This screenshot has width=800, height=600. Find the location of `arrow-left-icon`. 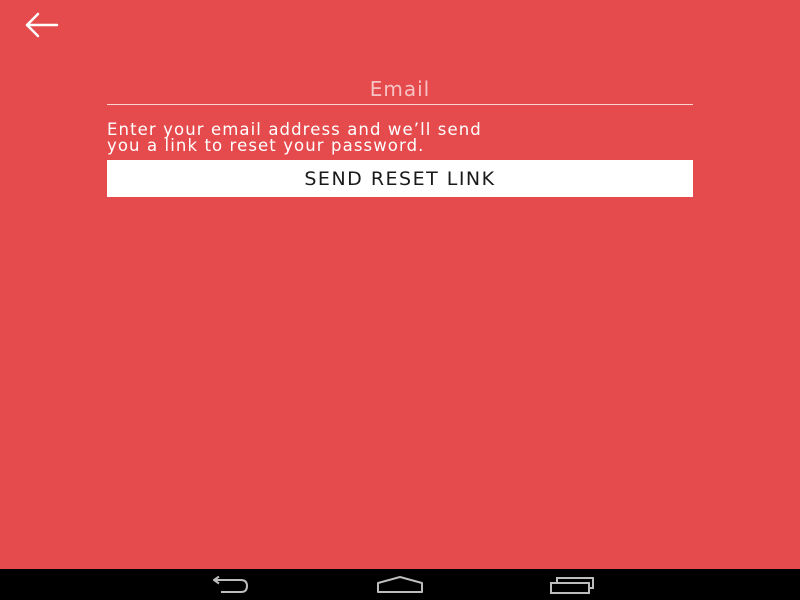

arrow-left-icon is located at coordinates (42, 25).